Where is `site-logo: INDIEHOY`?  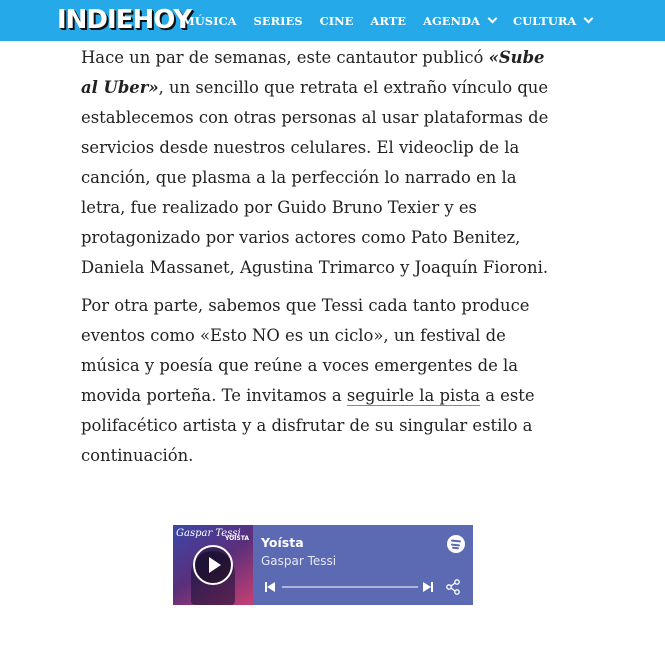 site-logo: INDIEHOY is located at coordinates (124, 20).